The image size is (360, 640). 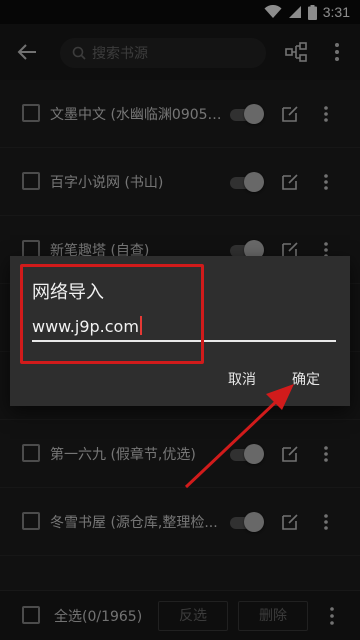 I want to click on annotation-highlight-box, so click(x=112, y=314).